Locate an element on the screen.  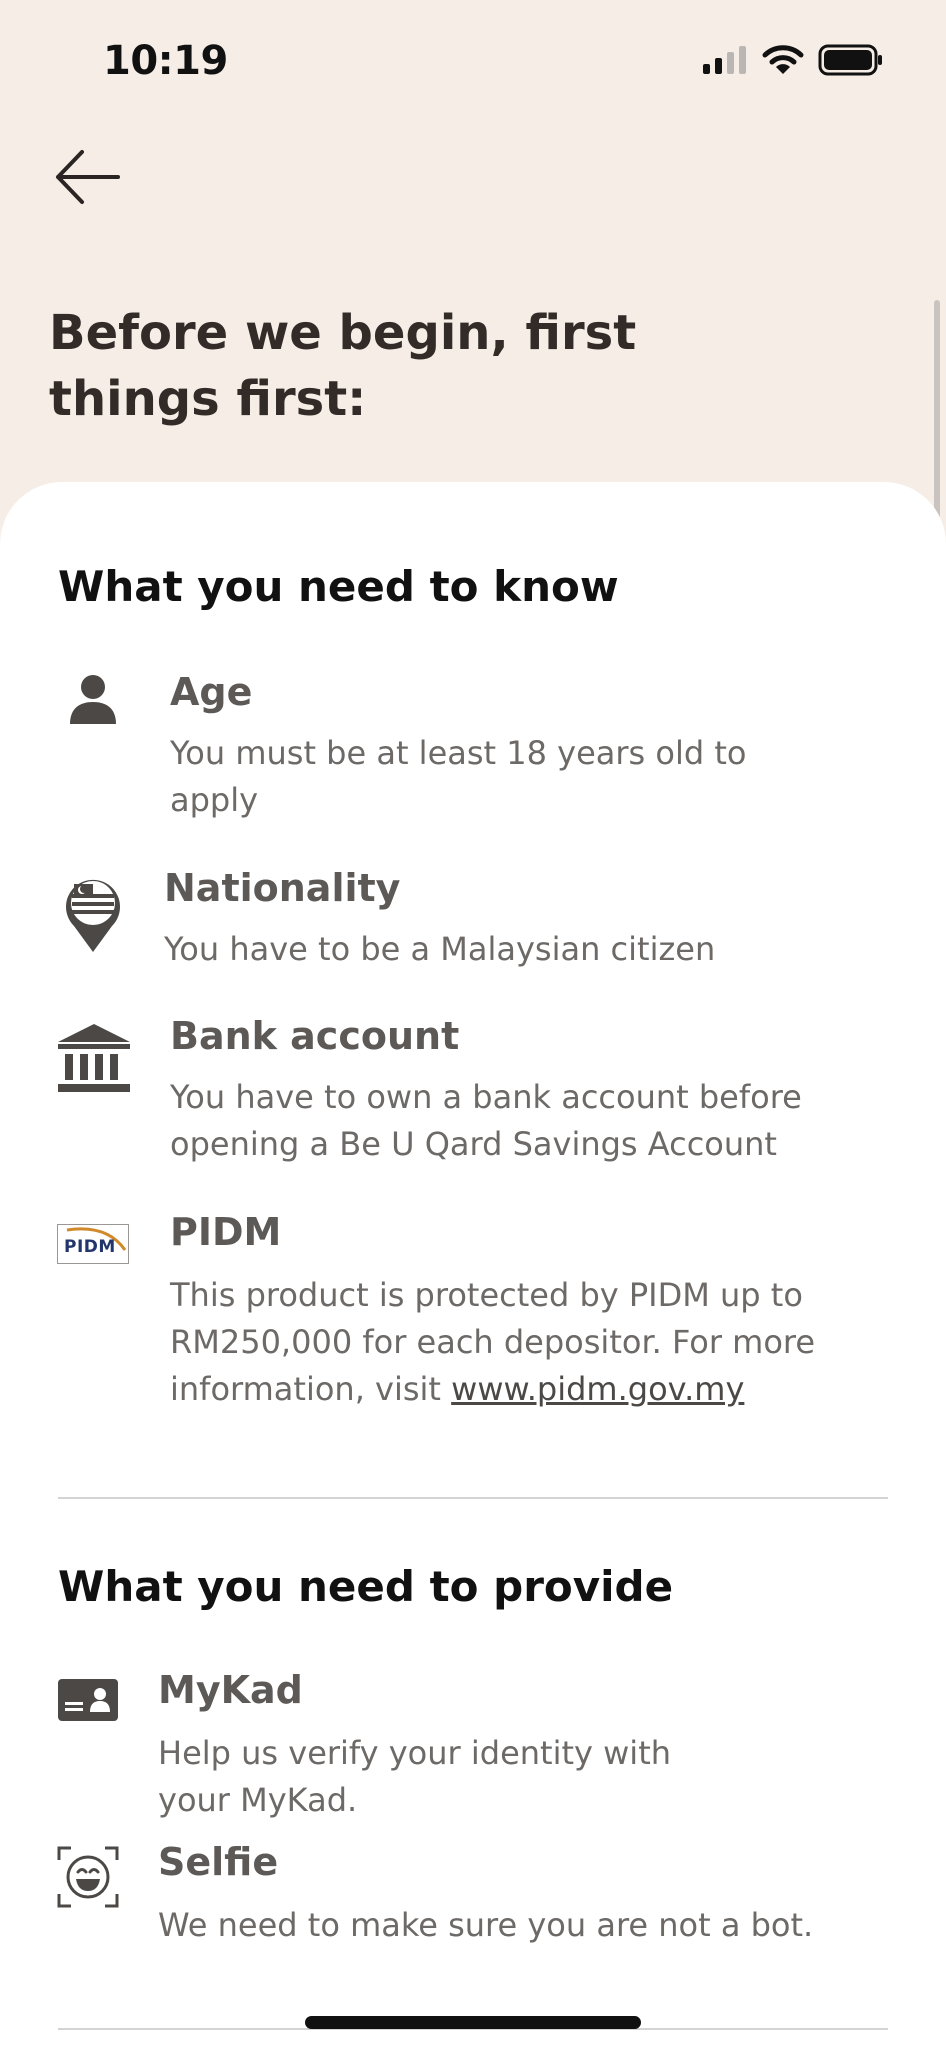
pidm-logo-text: PIDM is located at coordinates (90, 1247).